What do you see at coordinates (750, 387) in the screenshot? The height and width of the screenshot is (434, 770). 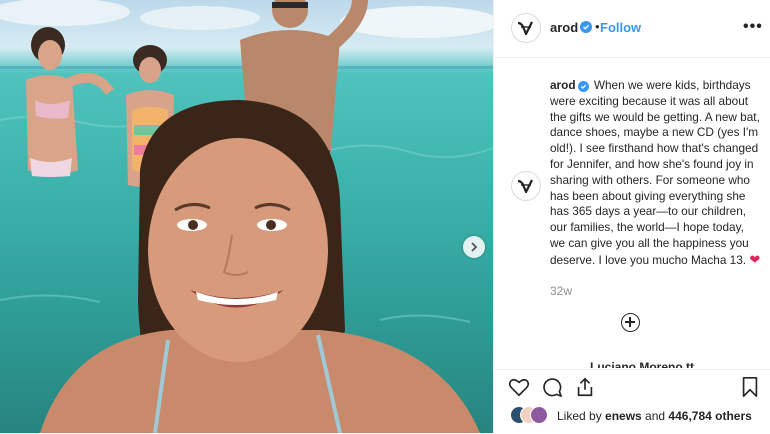 I see `bookmark-icon` at bounding box center [750, 387].